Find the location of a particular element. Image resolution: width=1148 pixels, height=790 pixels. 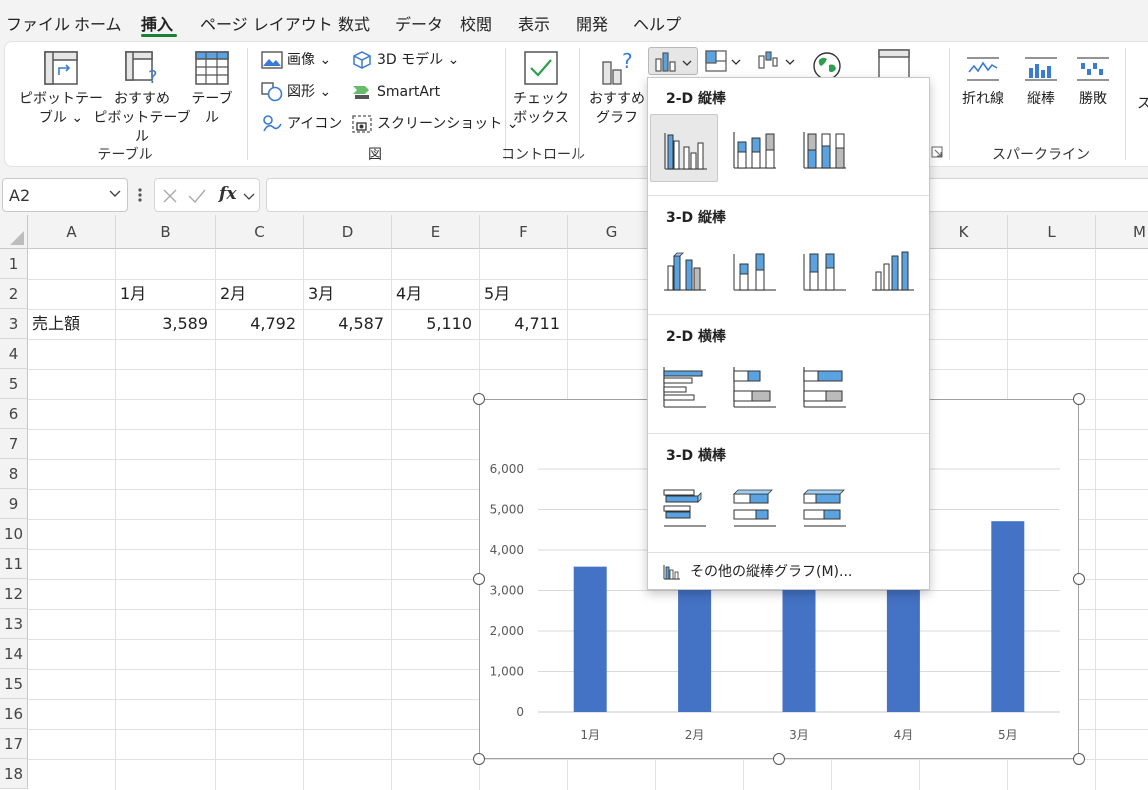

stacked-bar-option is located at coordinates (754, 387).